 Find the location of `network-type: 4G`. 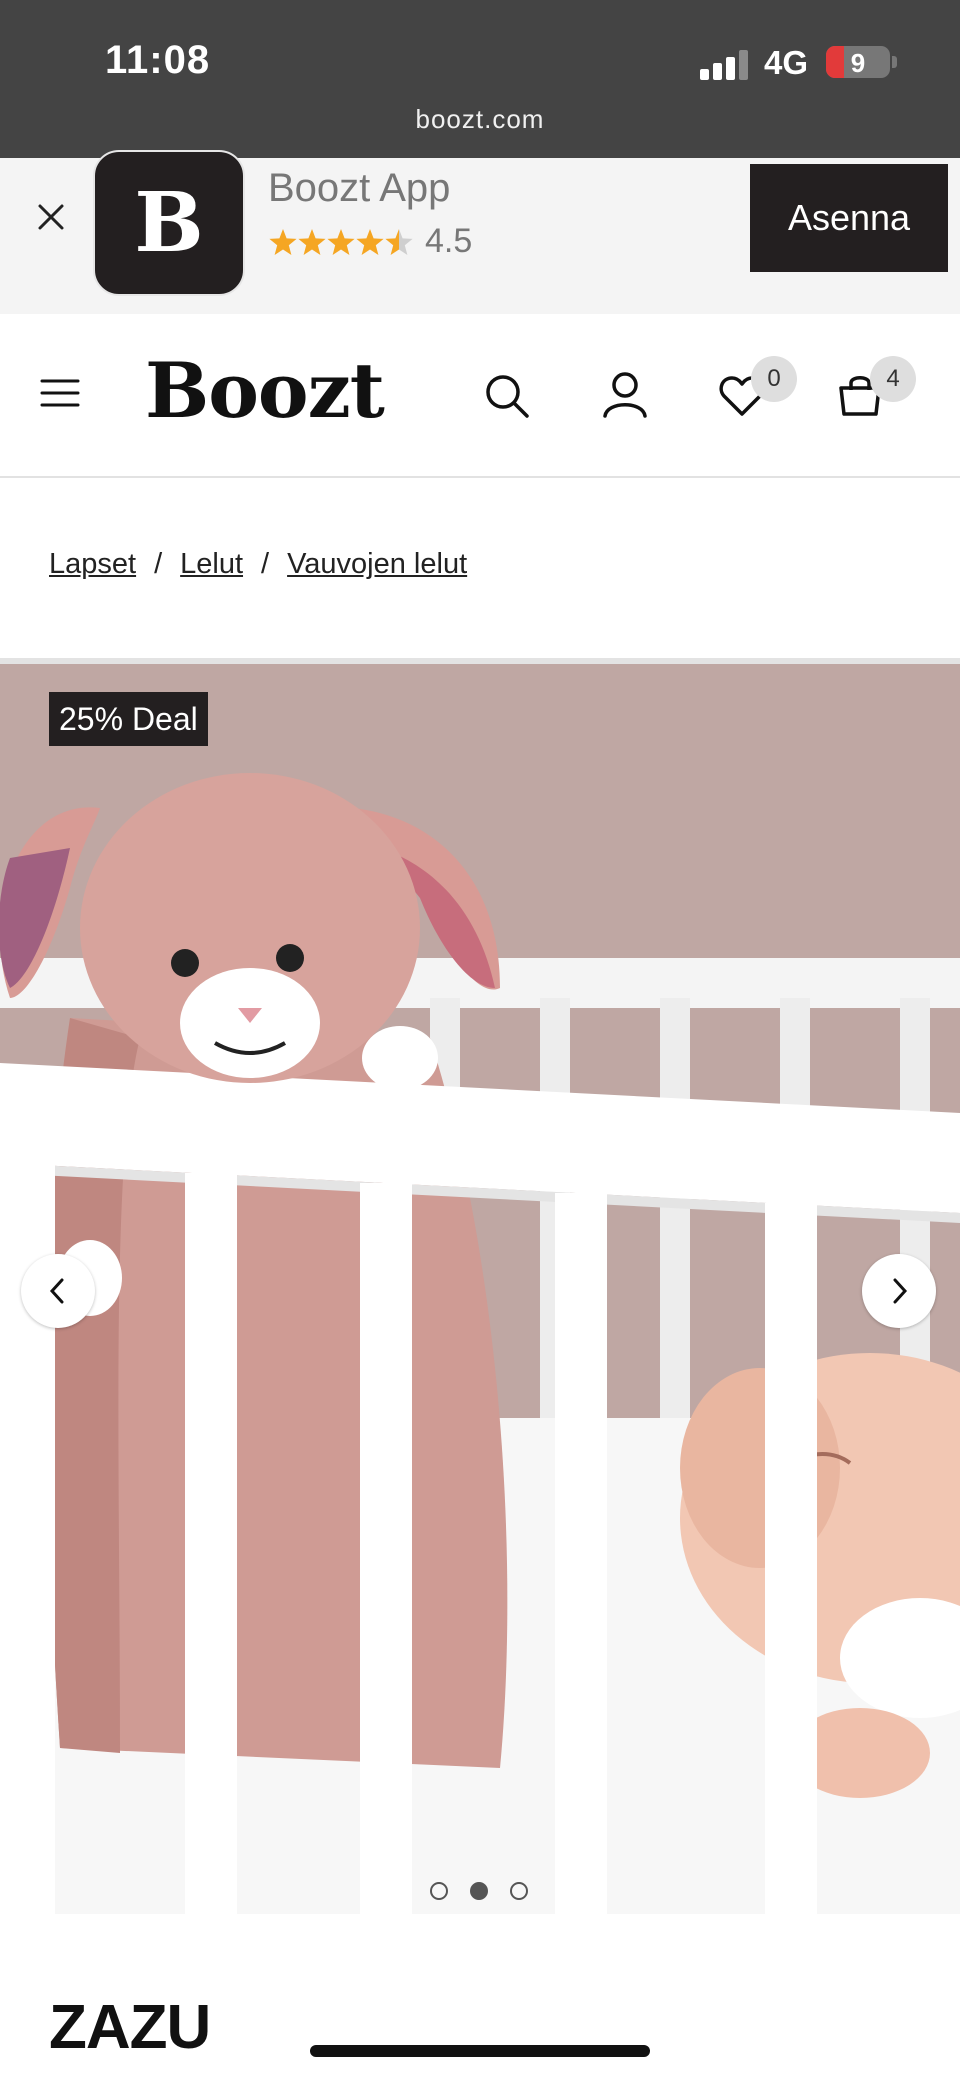

network-type: 4G is located at coordinates (786, 62).